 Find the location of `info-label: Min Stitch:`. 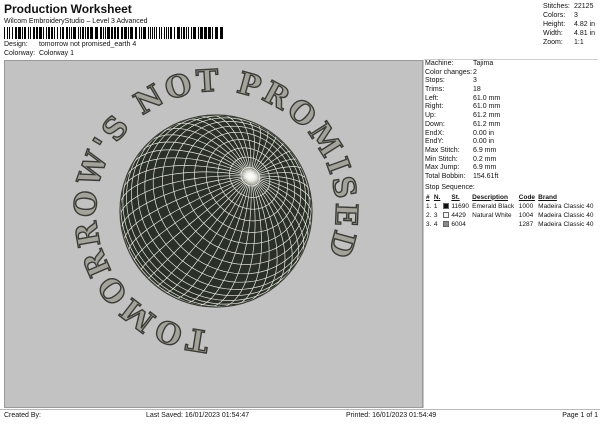

info-label: Min Stitch: is located at coordinates (441, 159).